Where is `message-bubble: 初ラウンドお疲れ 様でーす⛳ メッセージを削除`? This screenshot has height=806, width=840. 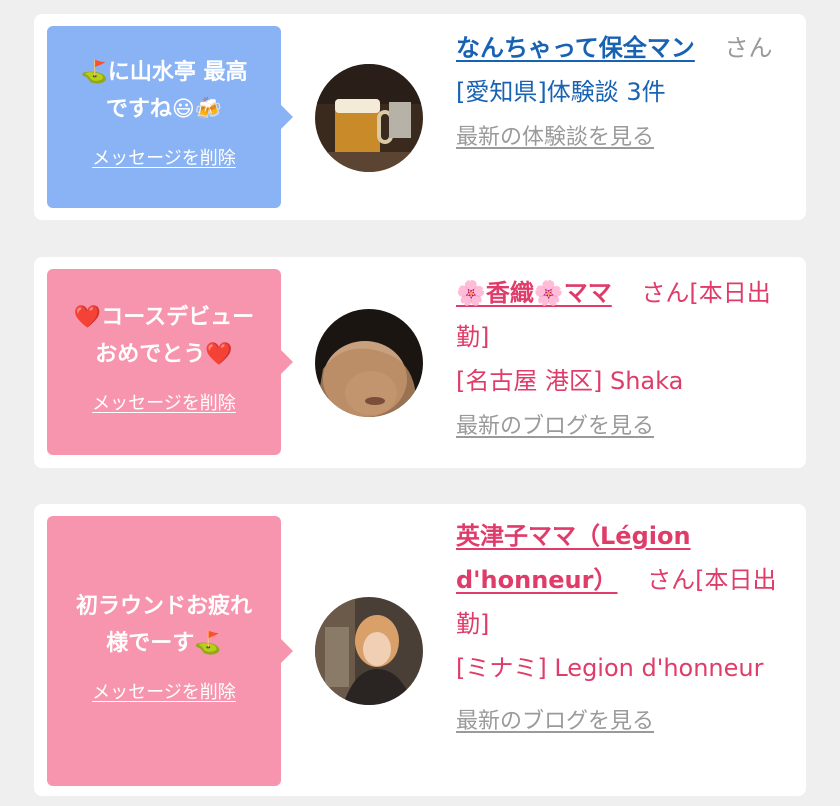 message-bubble: 初ラウンドお疲れ 様でーす⛳ メッセージを削除 is located at coordinates (170, 651).